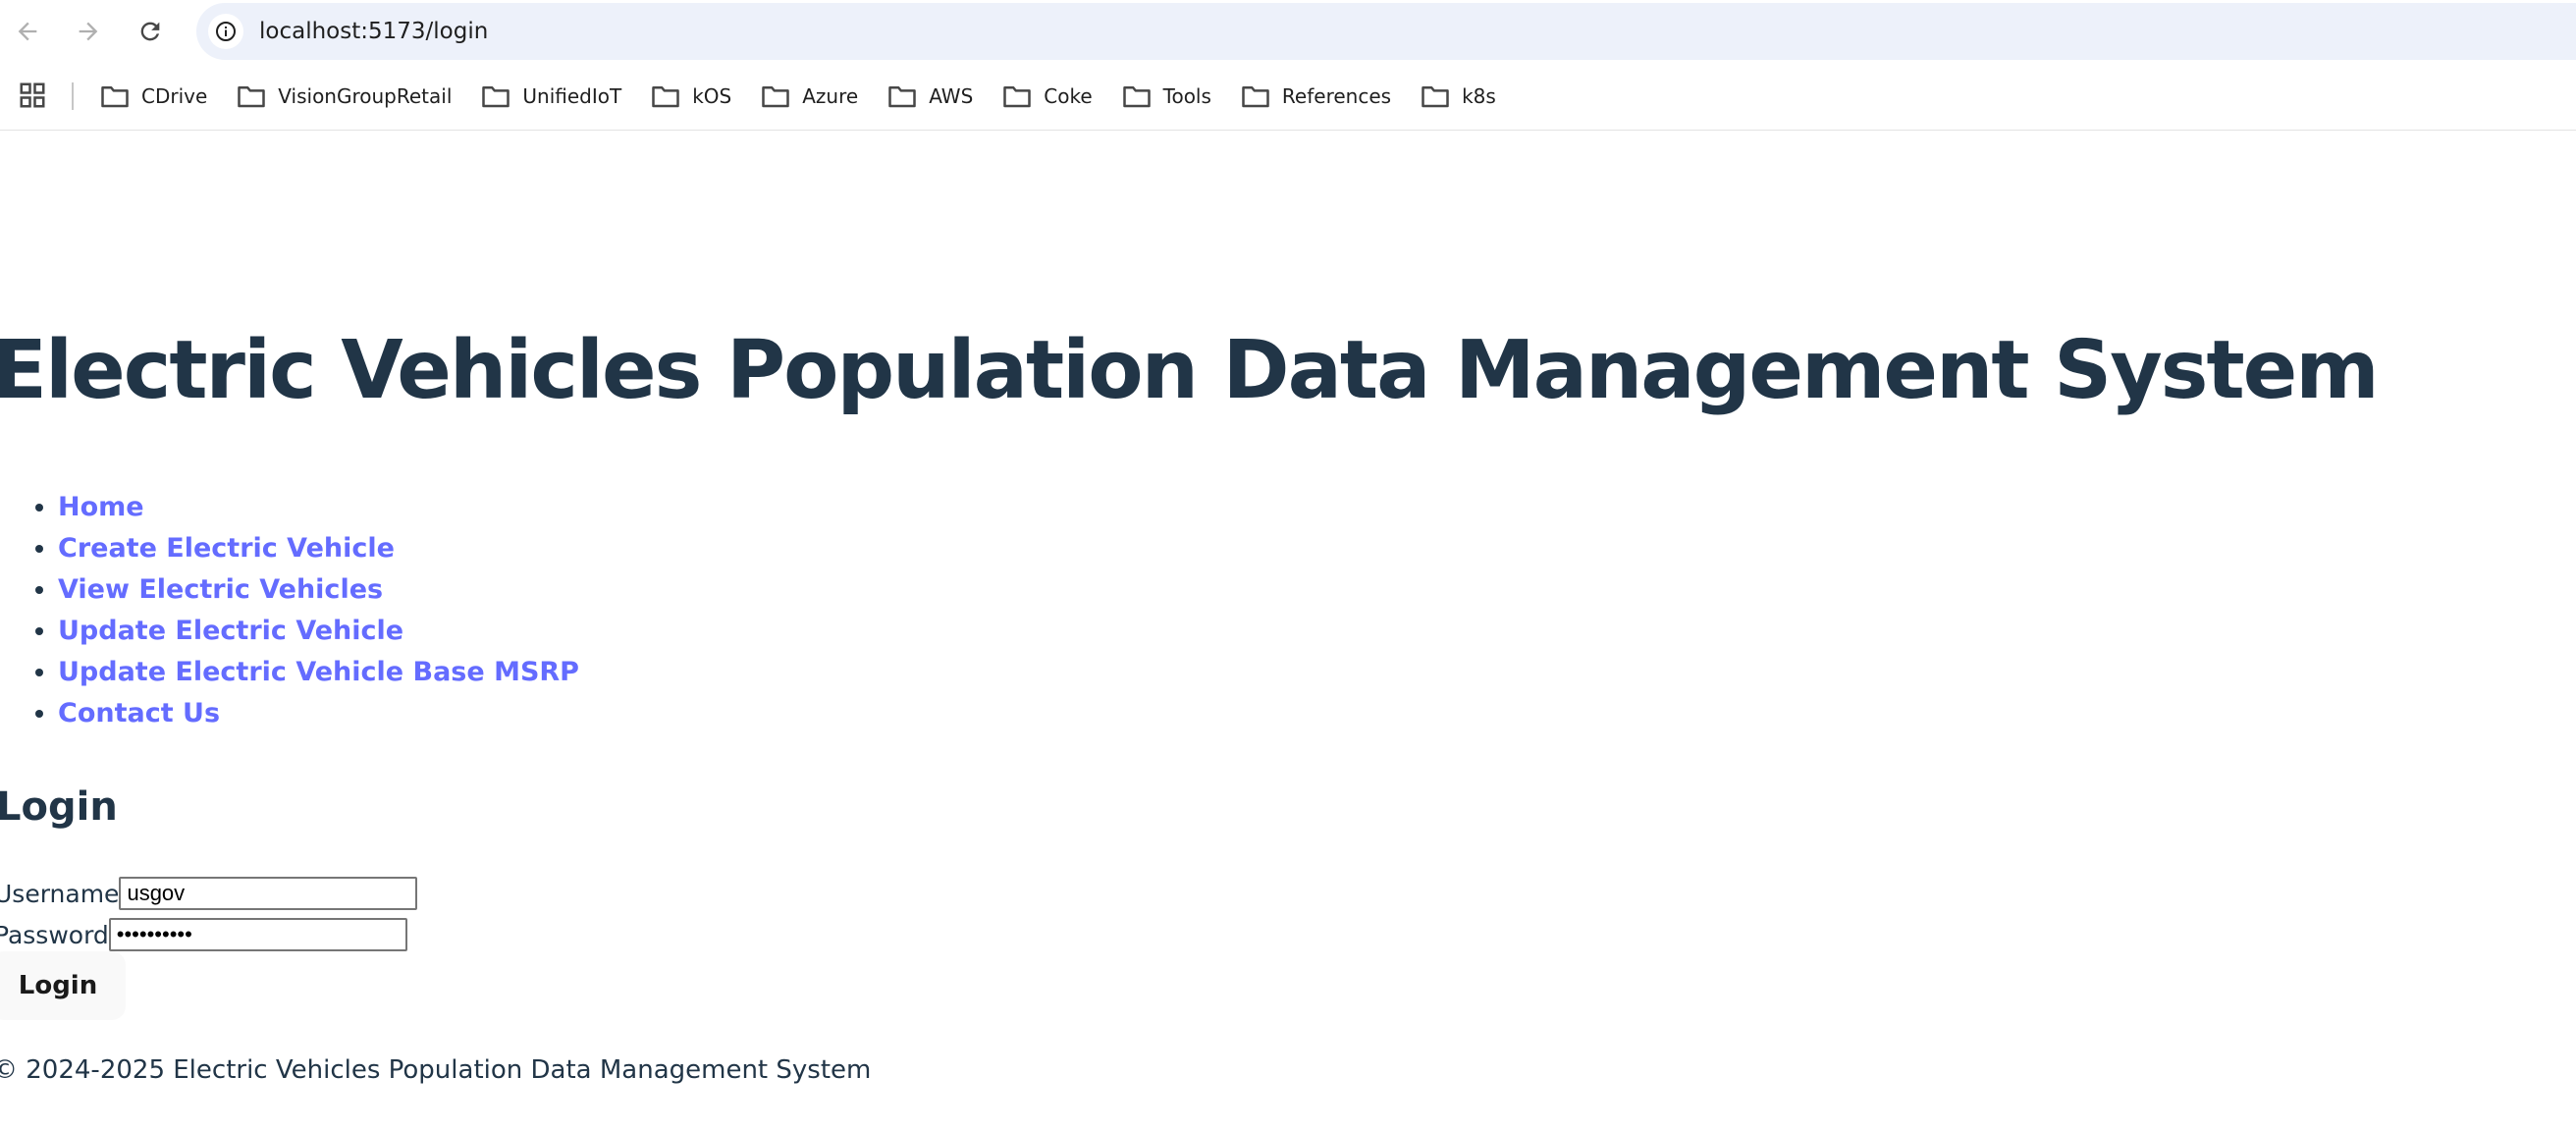 This screenshot has width=2576, height=1131. Describe the element at coordinates (220, 589) in the screenshot. I see `nav-link-view-electric-vehicles: View Electric Vehicles` at that location.